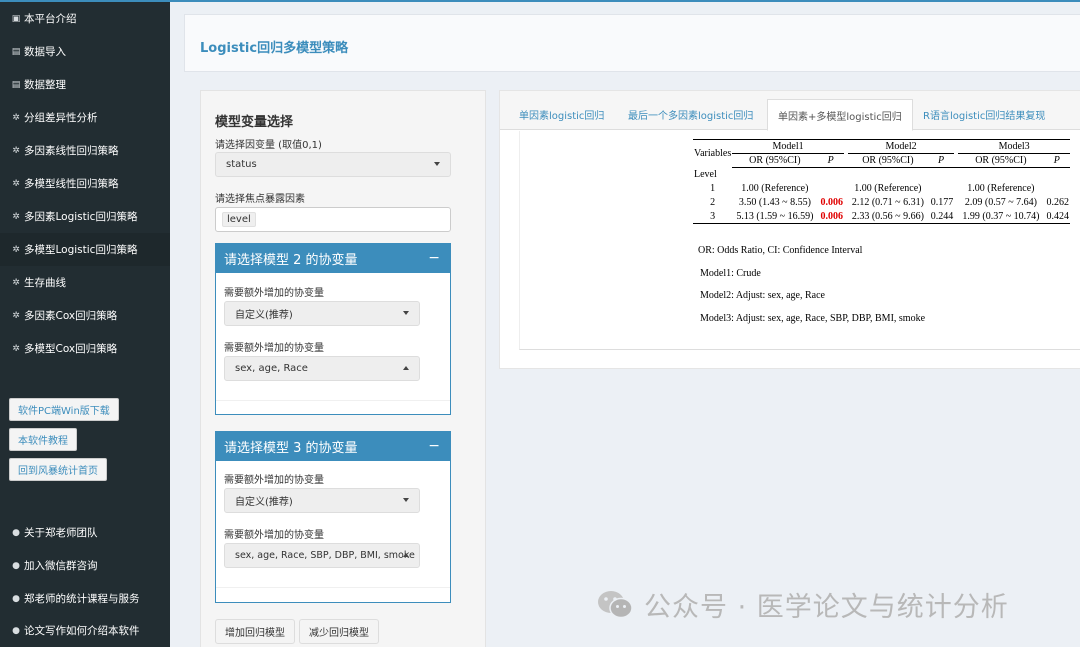 The height and width of the screenshot is (647, 1080). I want to click on model2-select-1: 自定义(推荐), so click(322, 313).